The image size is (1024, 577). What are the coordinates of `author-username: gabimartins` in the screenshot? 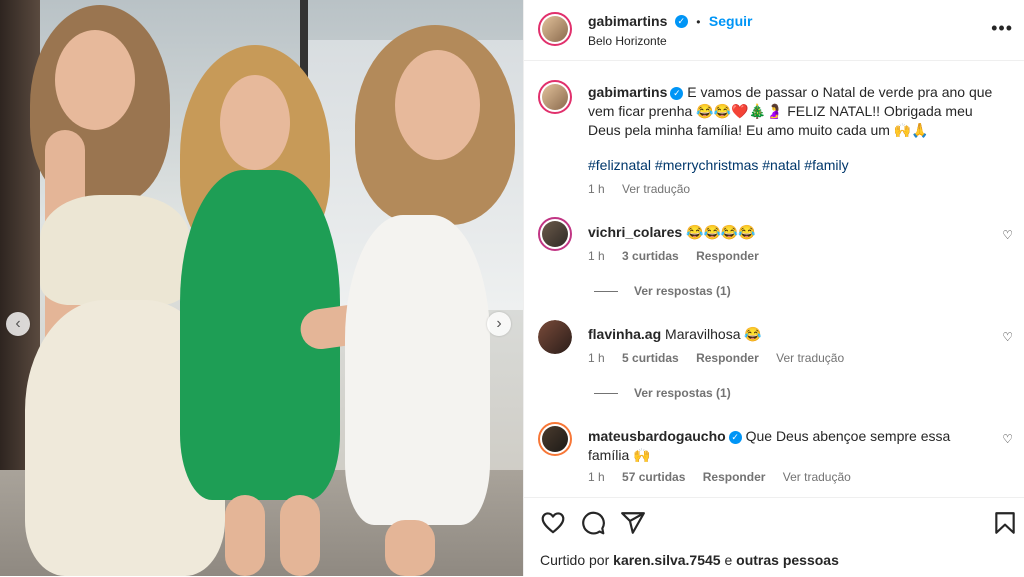 It's located at (627, 21).